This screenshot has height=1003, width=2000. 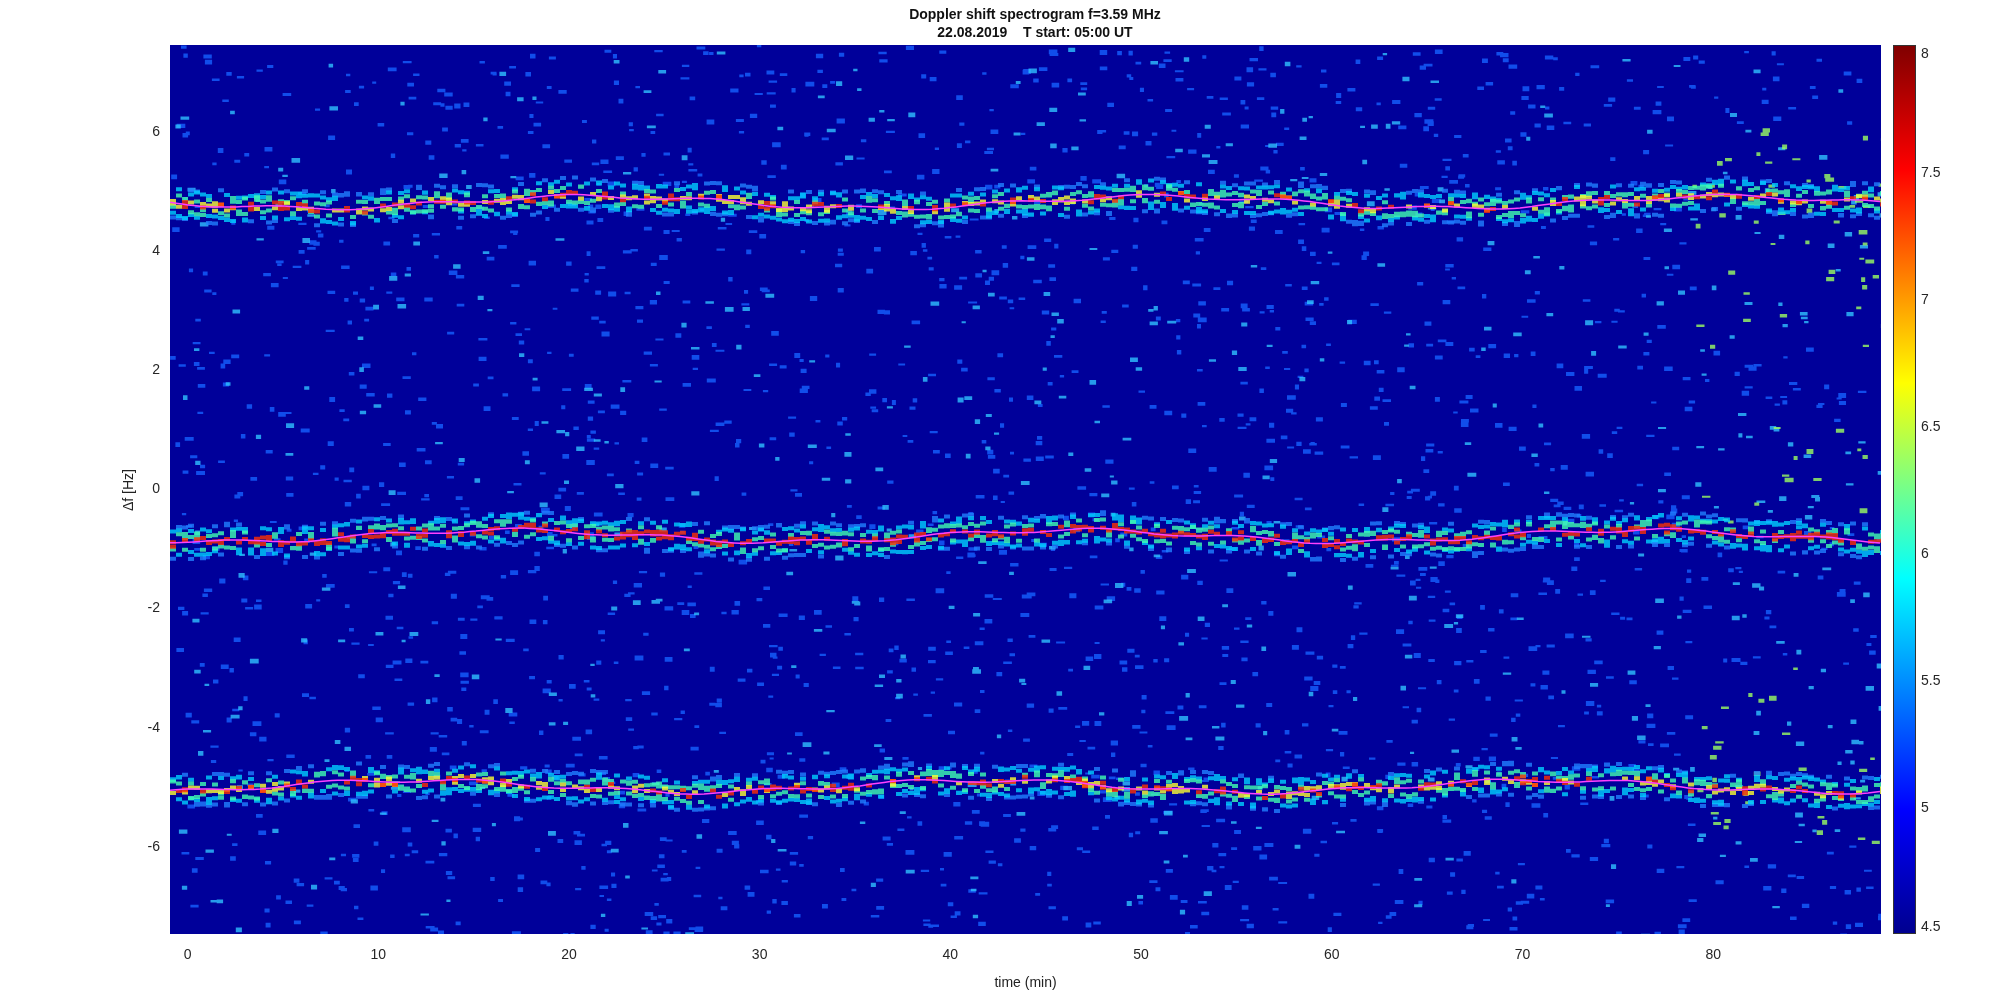 I want to click on tick-label: -4, so click(x=153, y=726).